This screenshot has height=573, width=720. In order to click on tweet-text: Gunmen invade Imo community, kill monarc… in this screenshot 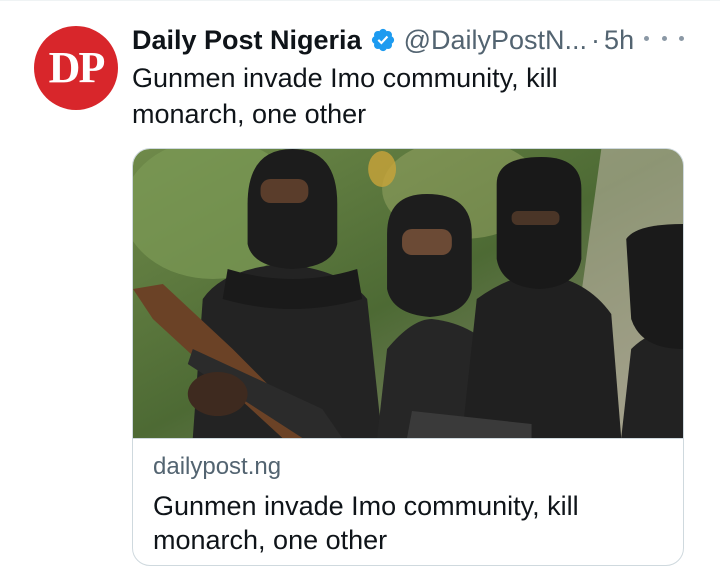, I will do `click(345, 96)`.